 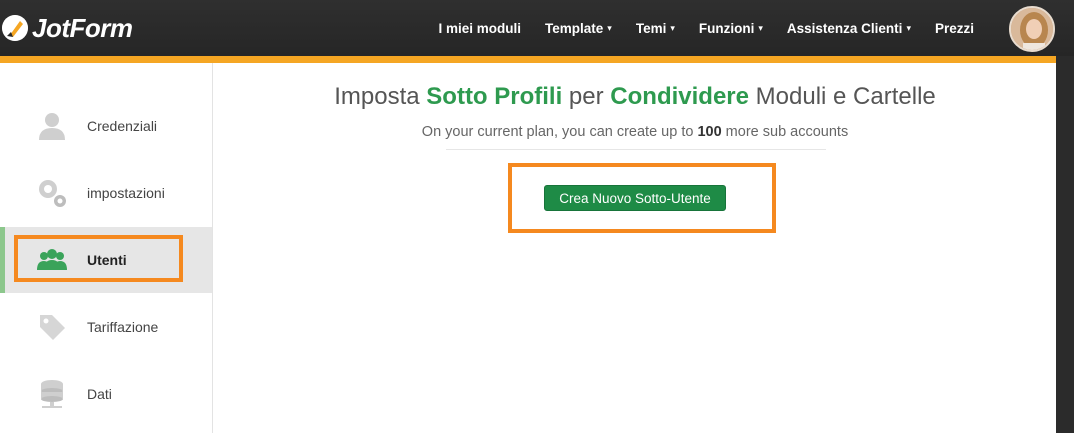 I want to click on title-part: Moduli e Cartelle, so click(x=842, y=96).